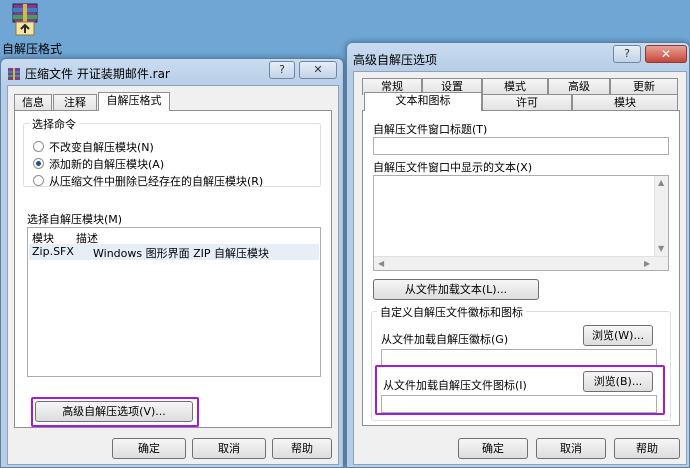 The image size is (690, 468). I want to click on window-title-input, so click(521, 146).